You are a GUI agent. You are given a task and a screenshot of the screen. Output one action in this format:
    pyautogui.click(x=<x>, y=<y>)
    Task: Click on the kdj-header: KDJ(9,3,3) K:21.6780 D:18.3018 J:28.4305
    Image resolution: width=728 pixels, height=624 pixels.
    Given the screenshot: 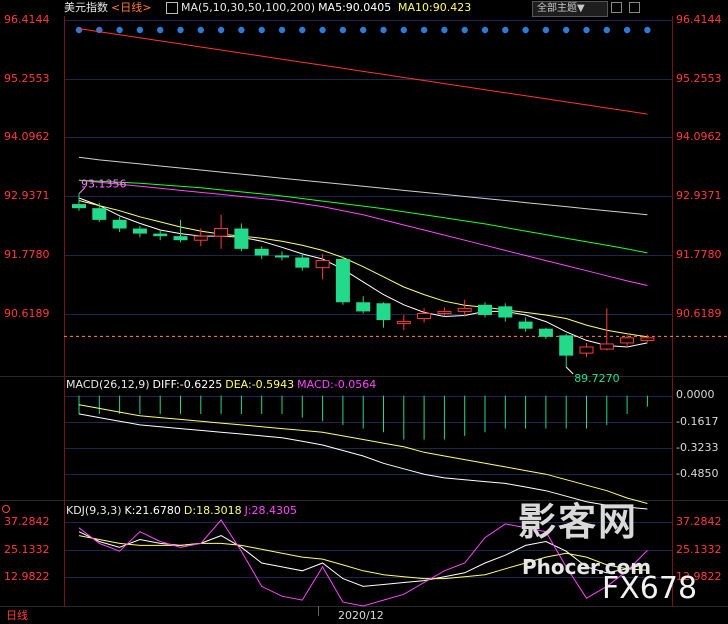 What is the action you would take?
    pyautogui.click(x=183, y=511)
    